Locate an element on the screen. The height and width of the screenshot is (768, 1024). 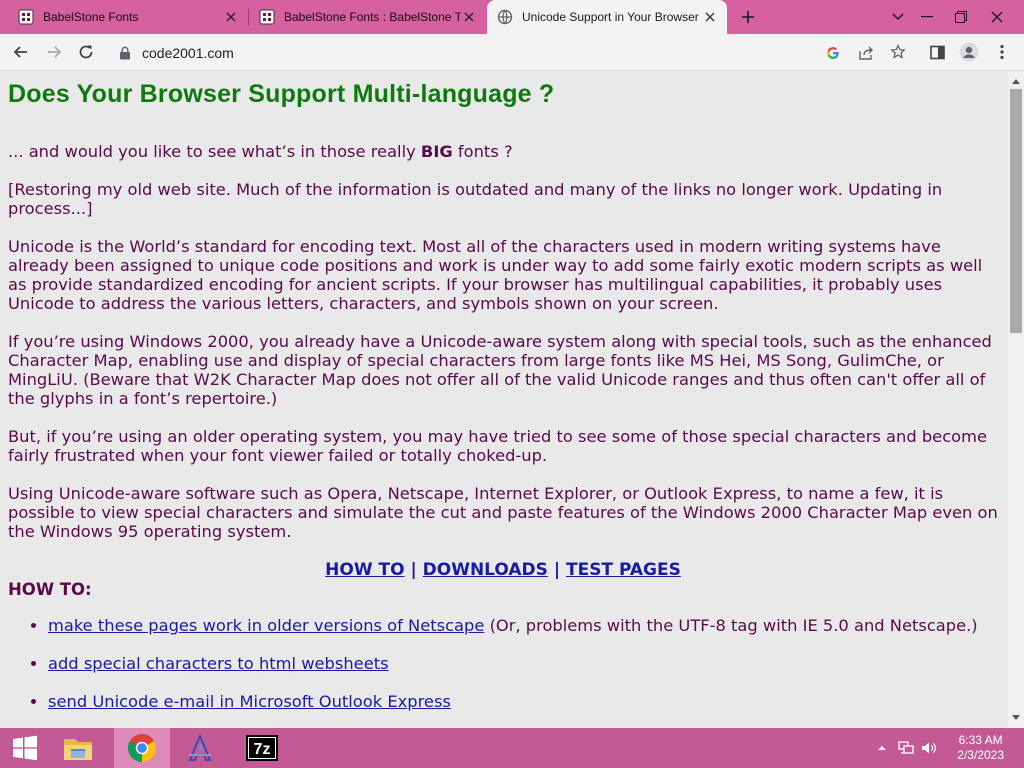
minimize-icon is located at coordinates (927, 17).